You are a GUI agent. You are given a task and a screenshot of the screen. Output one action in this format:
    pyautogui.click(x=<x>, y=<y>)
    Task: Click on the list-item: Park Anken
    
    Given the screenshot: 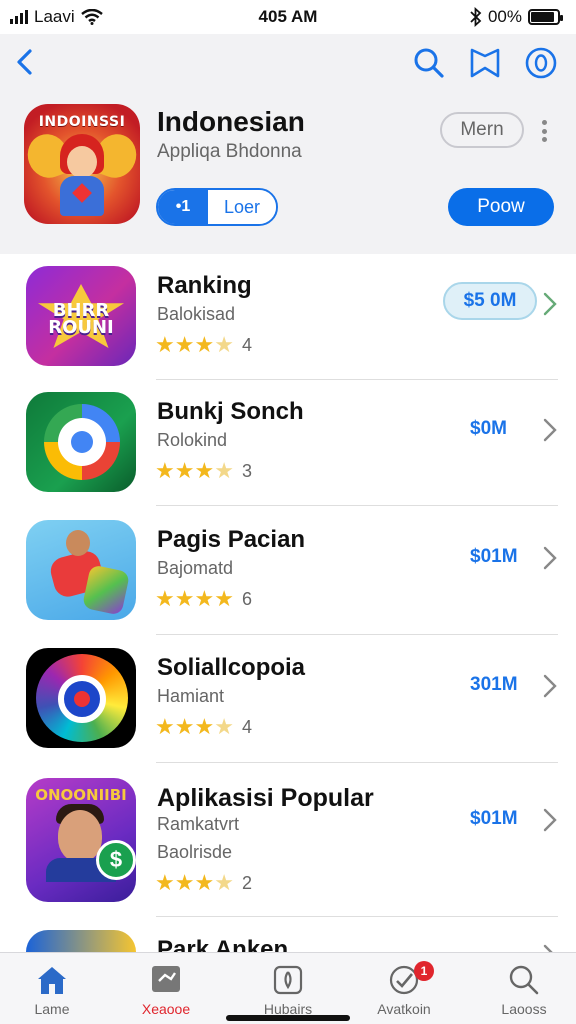 What is the action you would take?
    pyautogui.click(x=288, y=939)
    